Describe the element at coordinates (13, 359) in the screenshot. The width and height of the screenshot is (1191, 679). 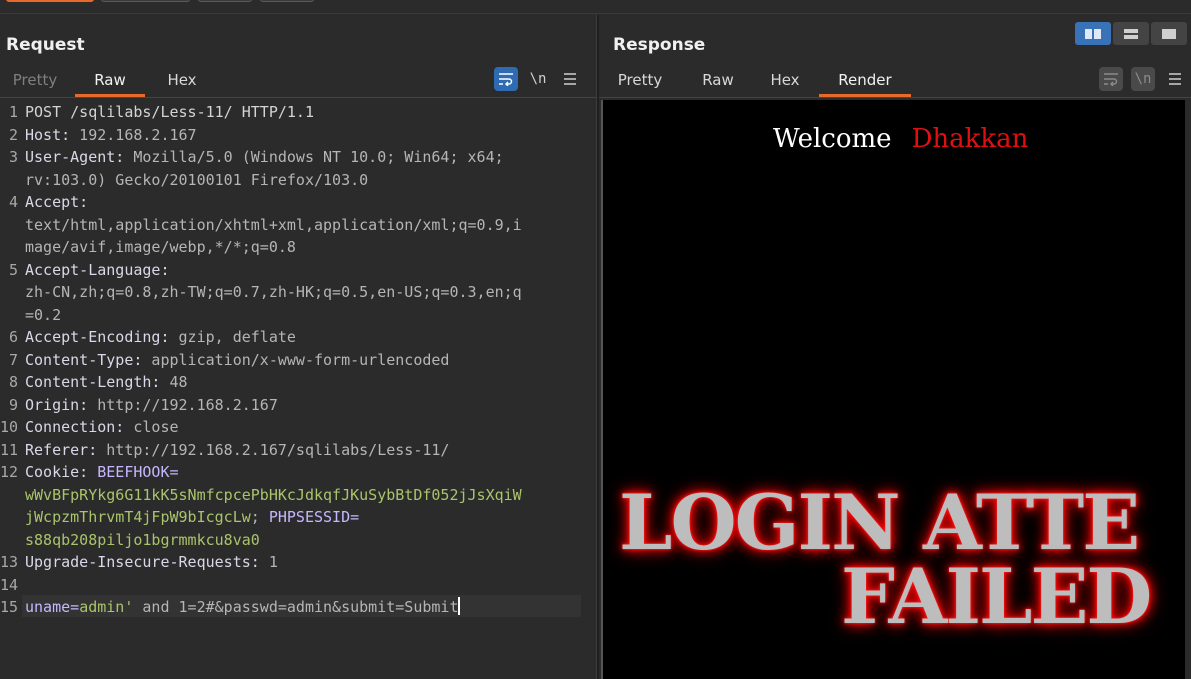
I see `line-number: 7` at that location.